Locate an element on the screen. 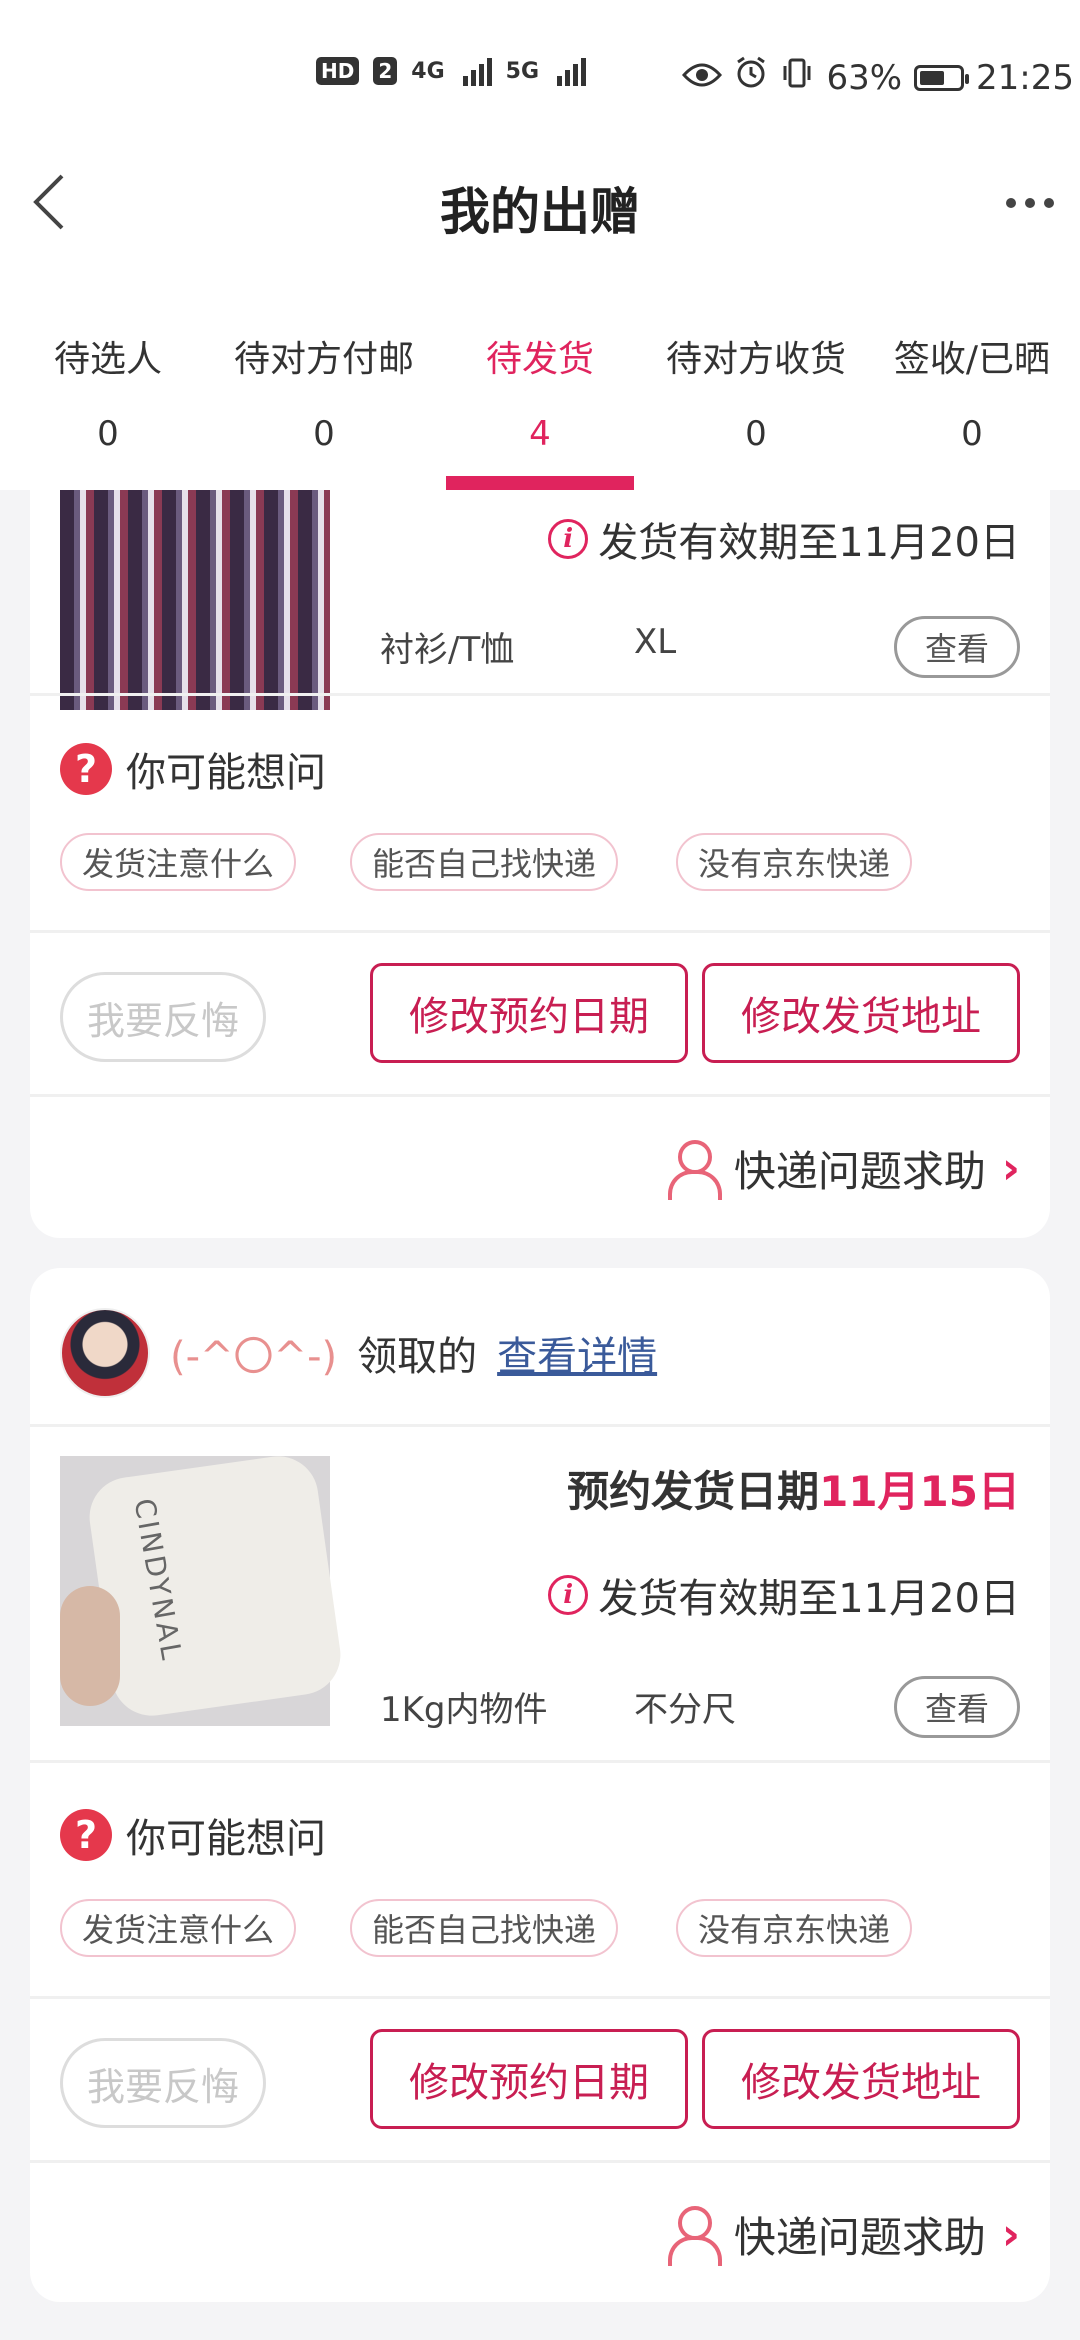 This screenshot has width=1080, height=2340. size-text: 不分尺 is located at coordinates (685, 1710).